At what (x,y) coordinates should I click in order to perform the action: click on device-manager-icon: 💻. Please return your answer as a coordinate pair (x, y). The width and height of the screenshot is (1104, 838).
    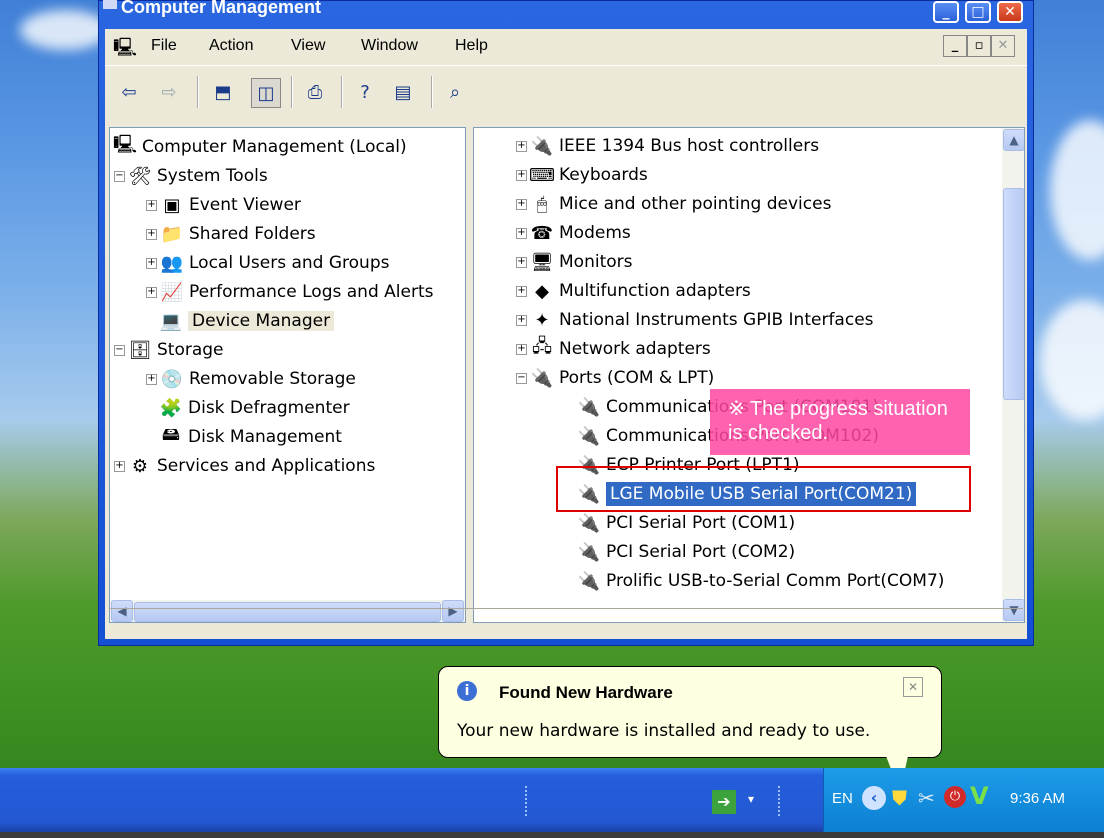
    Looking at the image, I should click on (171, 321).